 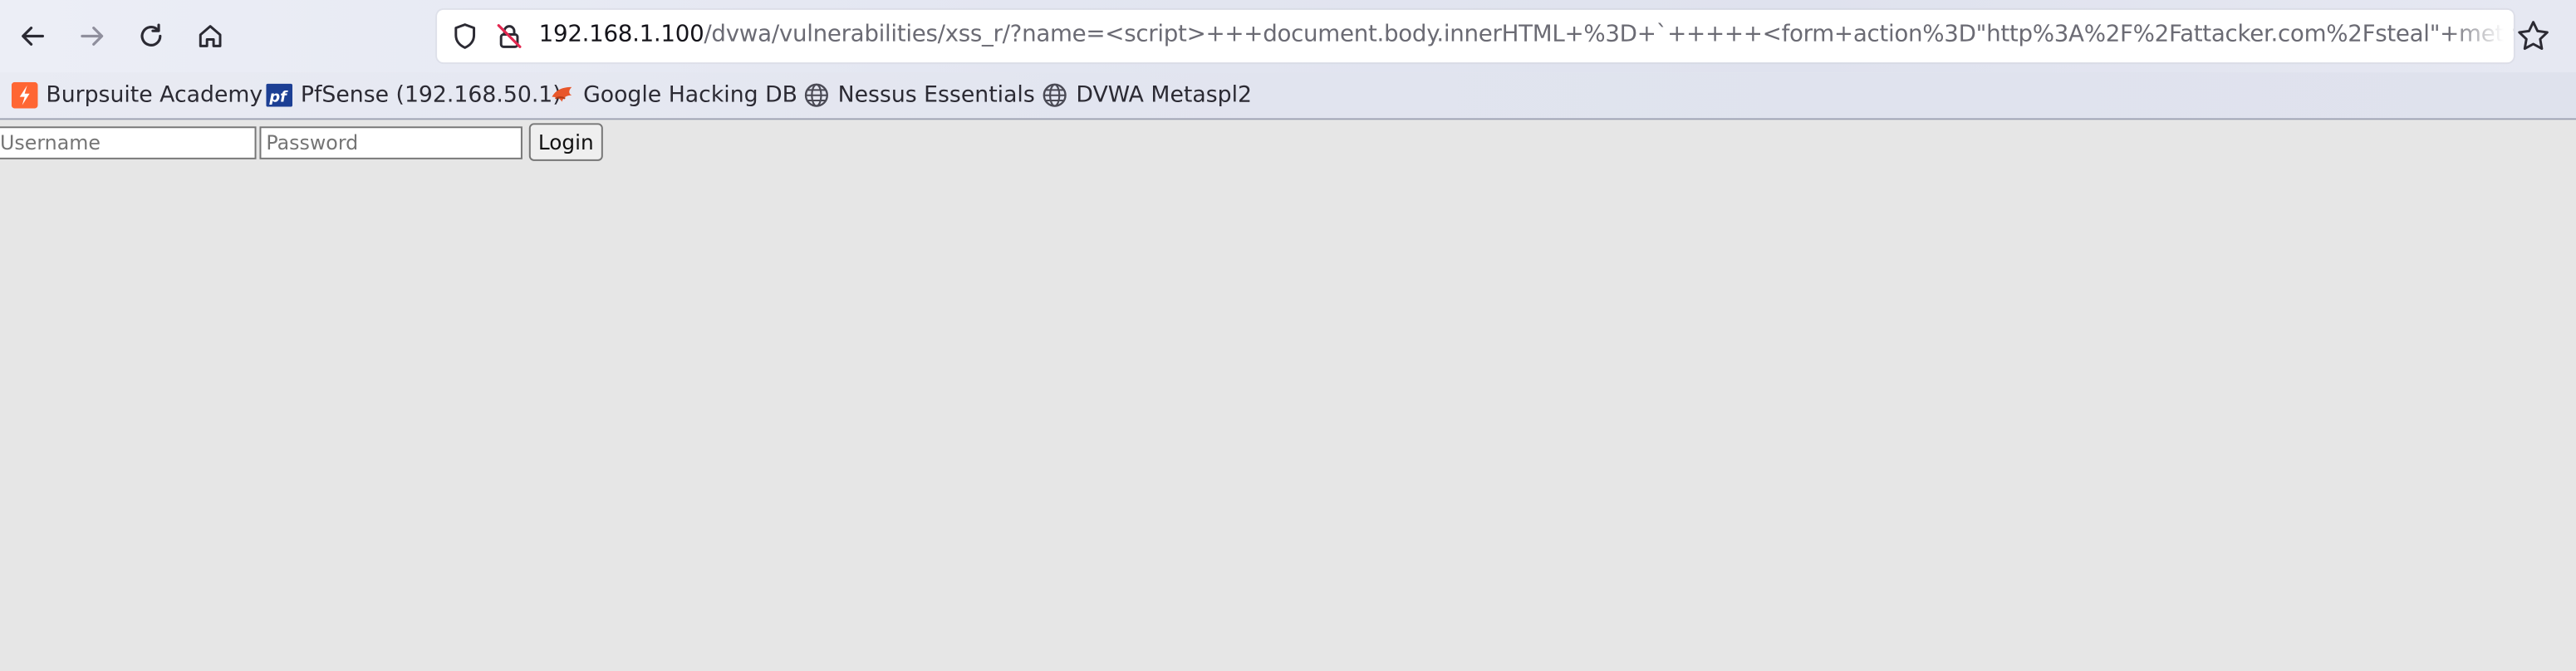 I want to click on bookmark-burpsuite-academy: Burpsuite Academy, so click(x=137, y=95).